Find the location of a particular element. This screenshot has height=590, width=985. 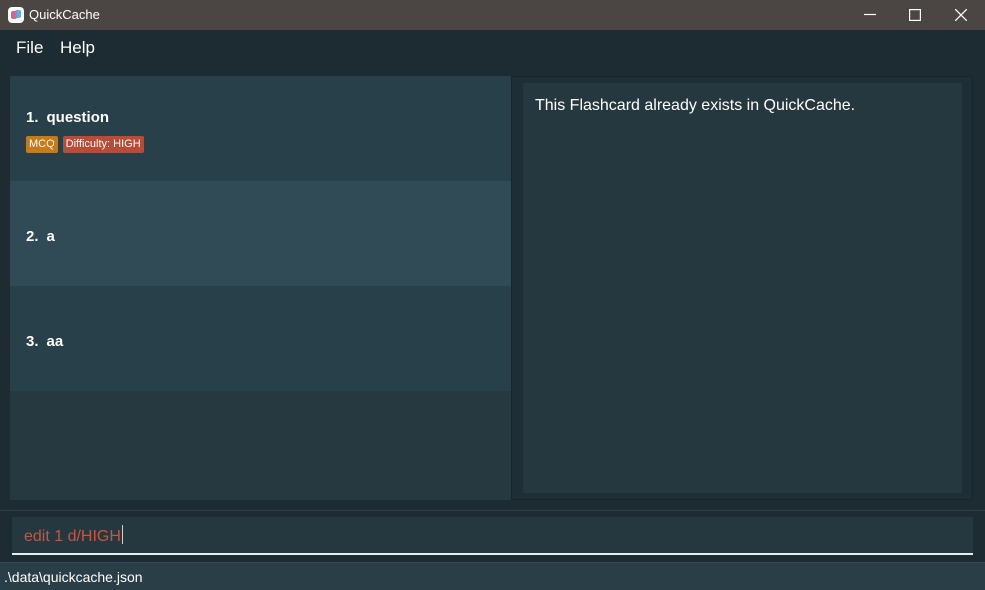

window-title: QuickCache is located at coordinates (64, 14).